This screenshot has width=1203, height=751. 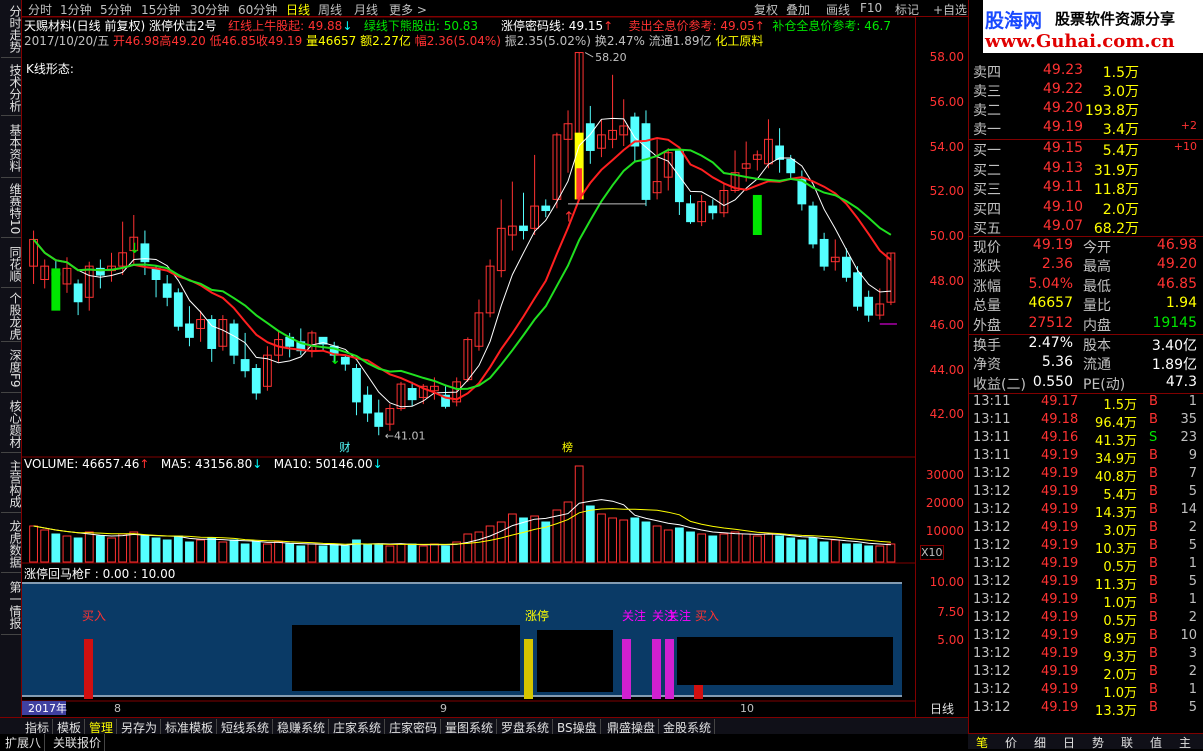 I want to click on tick-row: 13:11 49.18 96.4万 B 35, so click(x=1085, y=421).